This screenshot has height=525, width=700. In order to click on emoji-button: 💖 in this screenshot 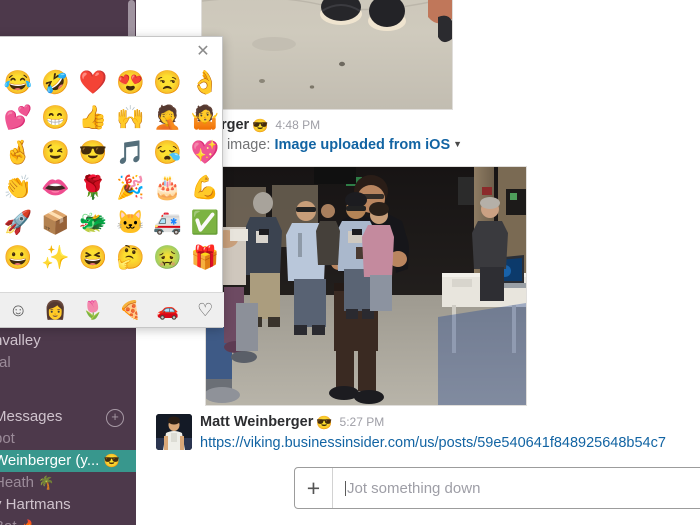, I will do `click(204, 152)`.